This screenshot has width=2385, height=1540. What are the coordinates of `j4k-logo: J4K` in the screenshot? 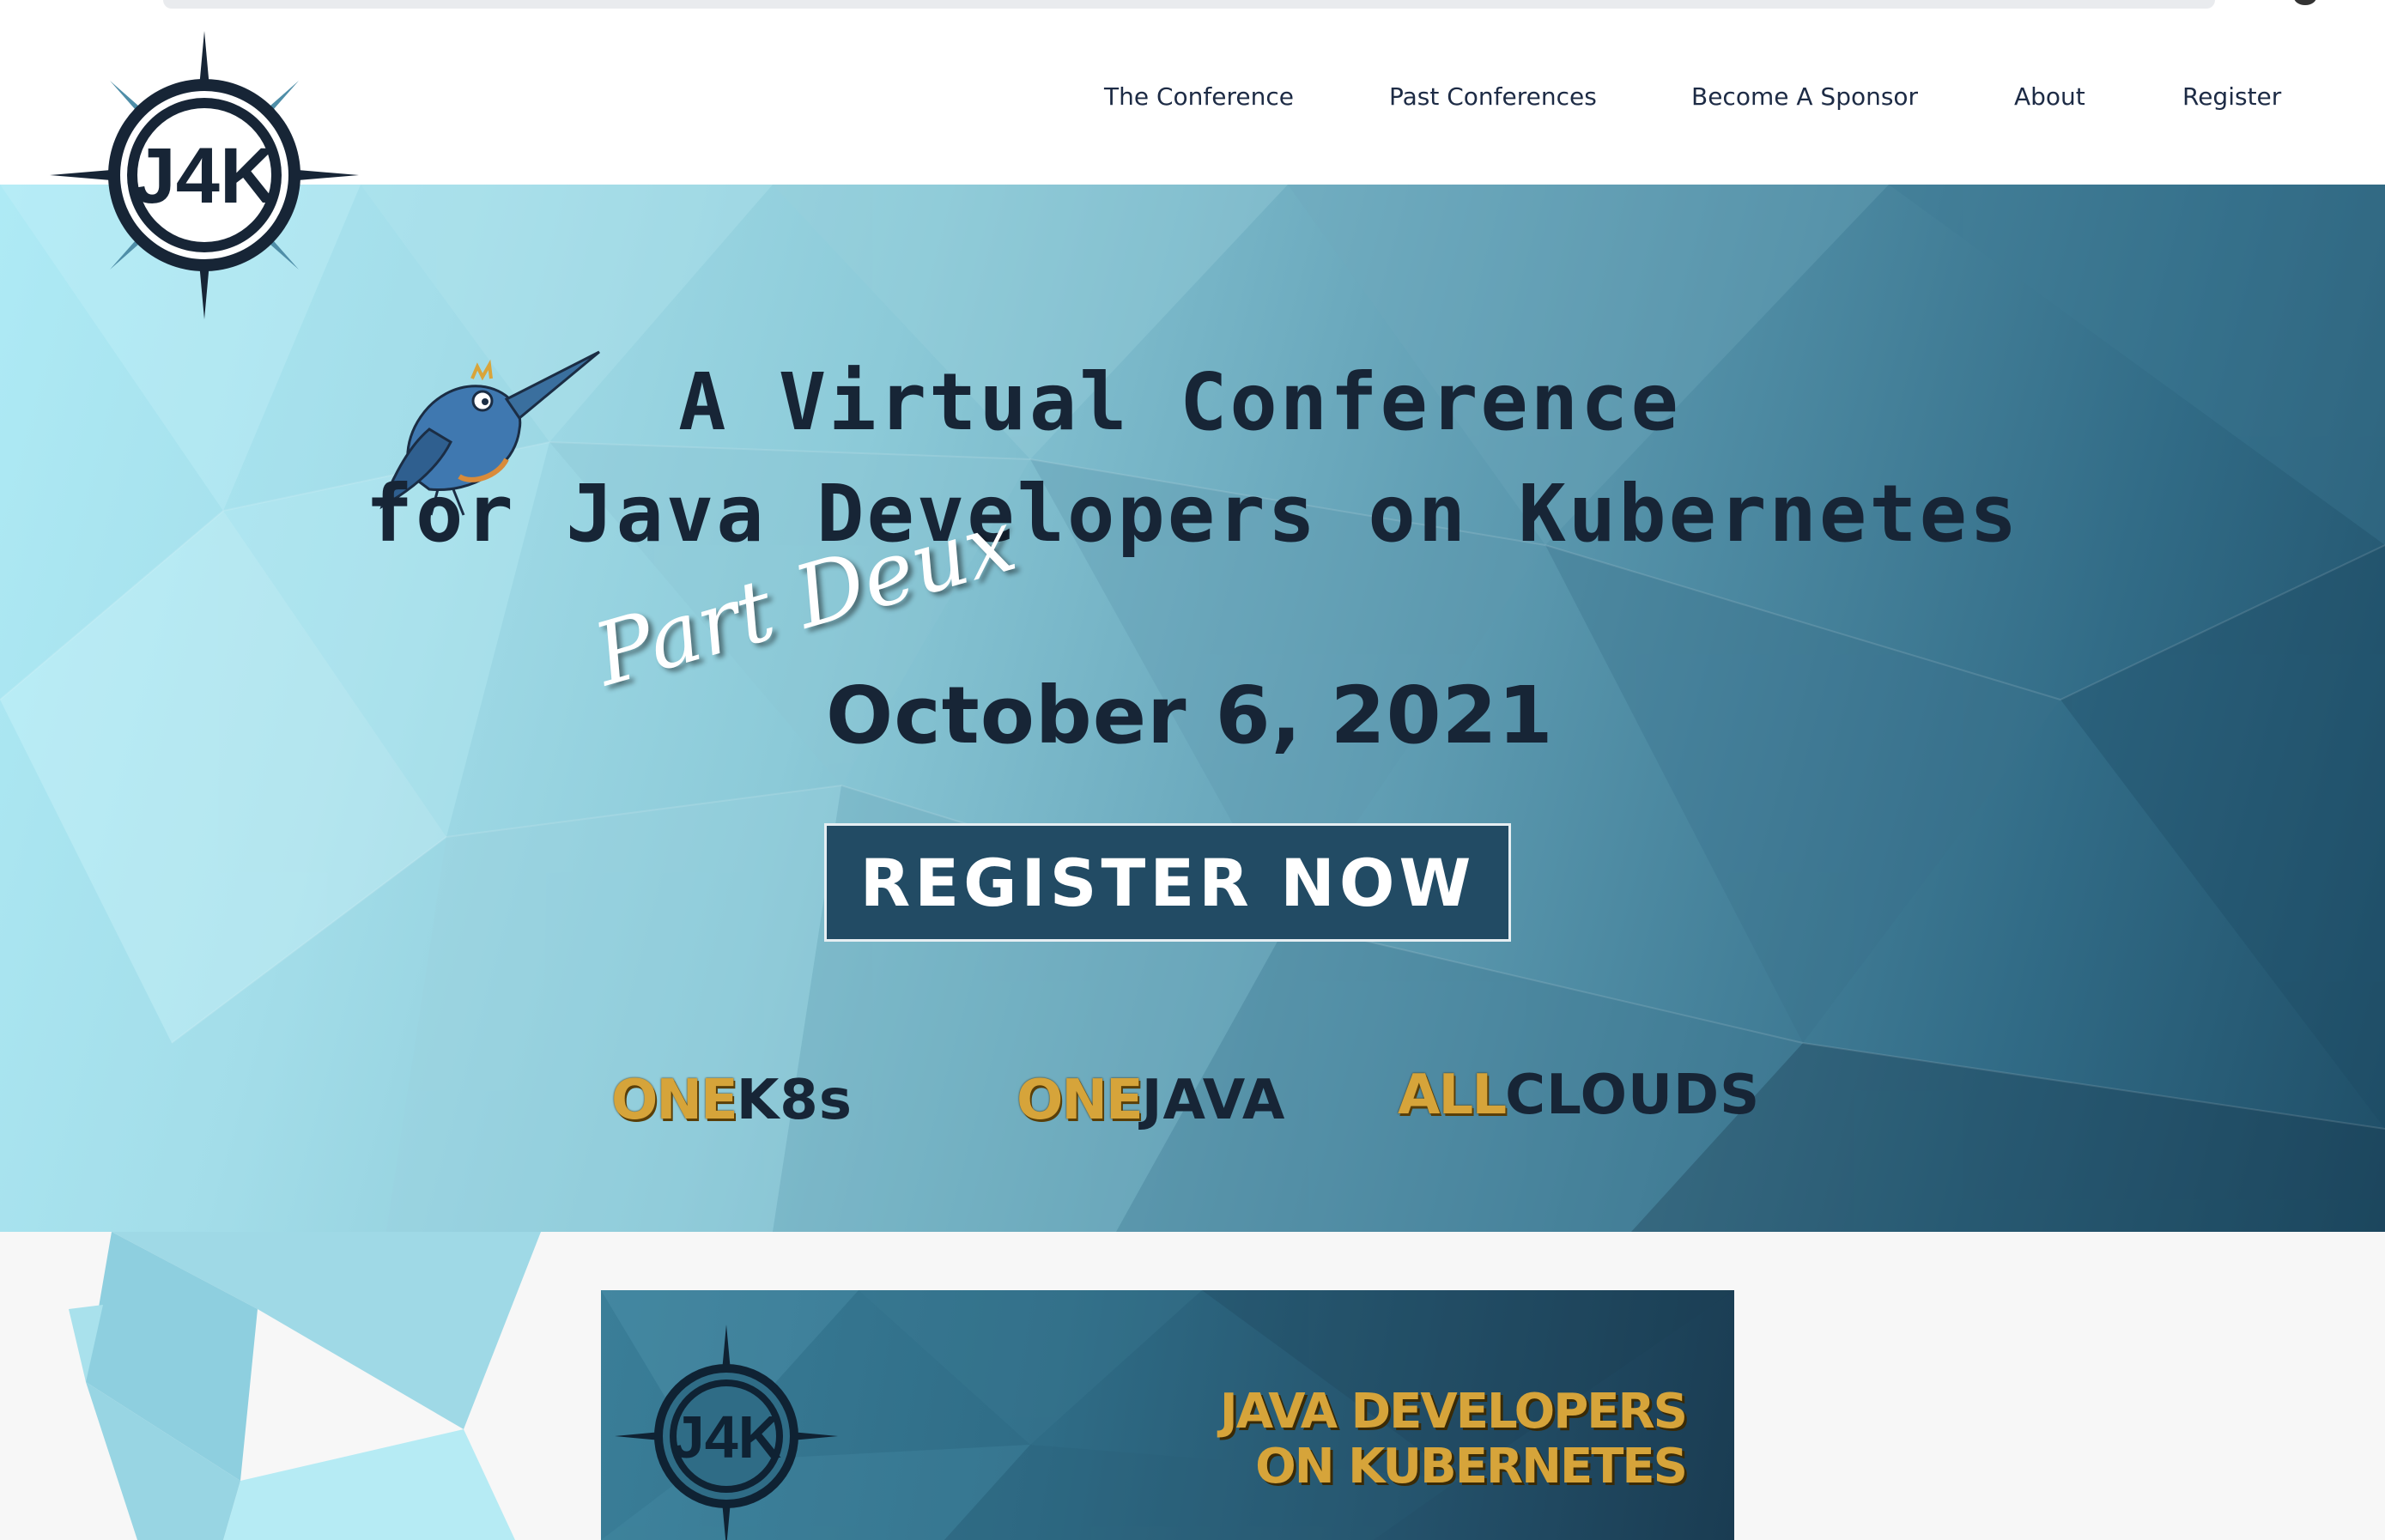 It's located at (204, 170).